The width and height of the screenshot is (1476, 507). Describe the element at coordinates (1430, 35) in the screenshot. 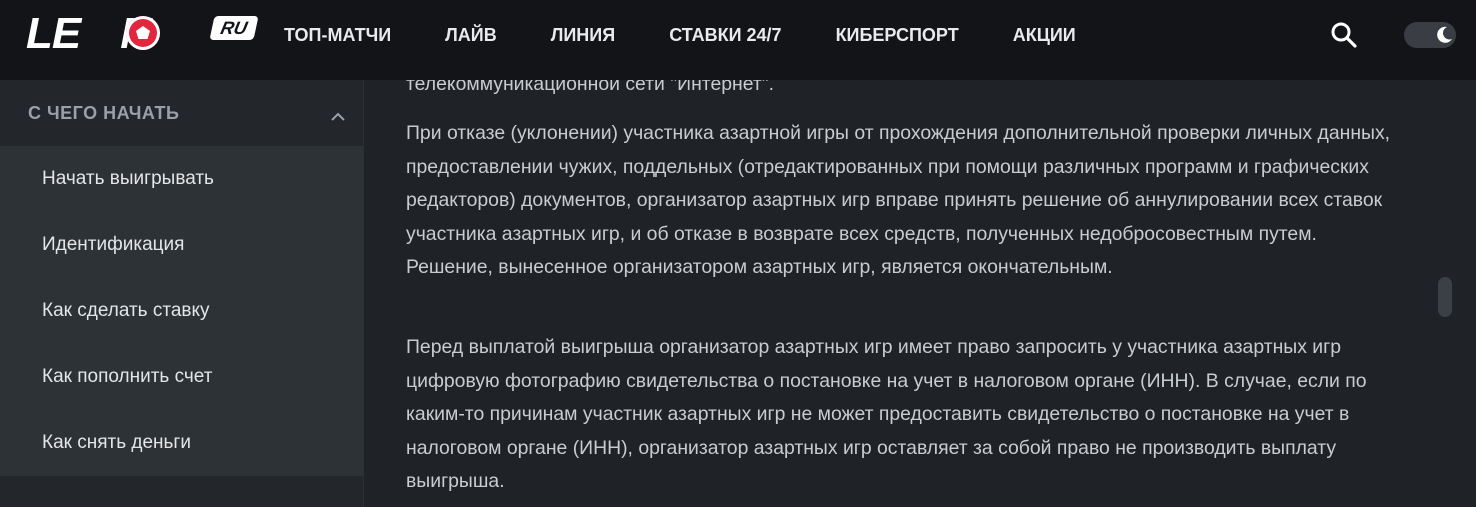

I see `theme-toggle` at that location.